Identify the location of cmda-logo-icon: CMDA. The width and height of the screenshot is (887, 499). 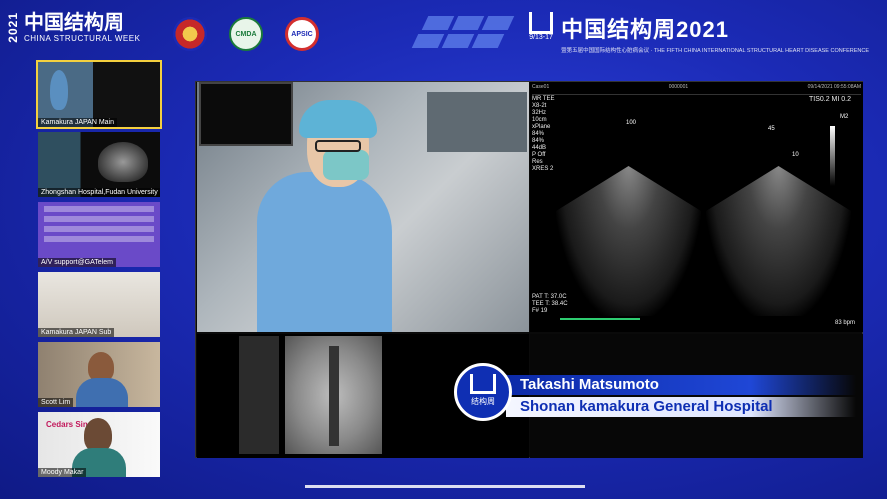
(246, 34).